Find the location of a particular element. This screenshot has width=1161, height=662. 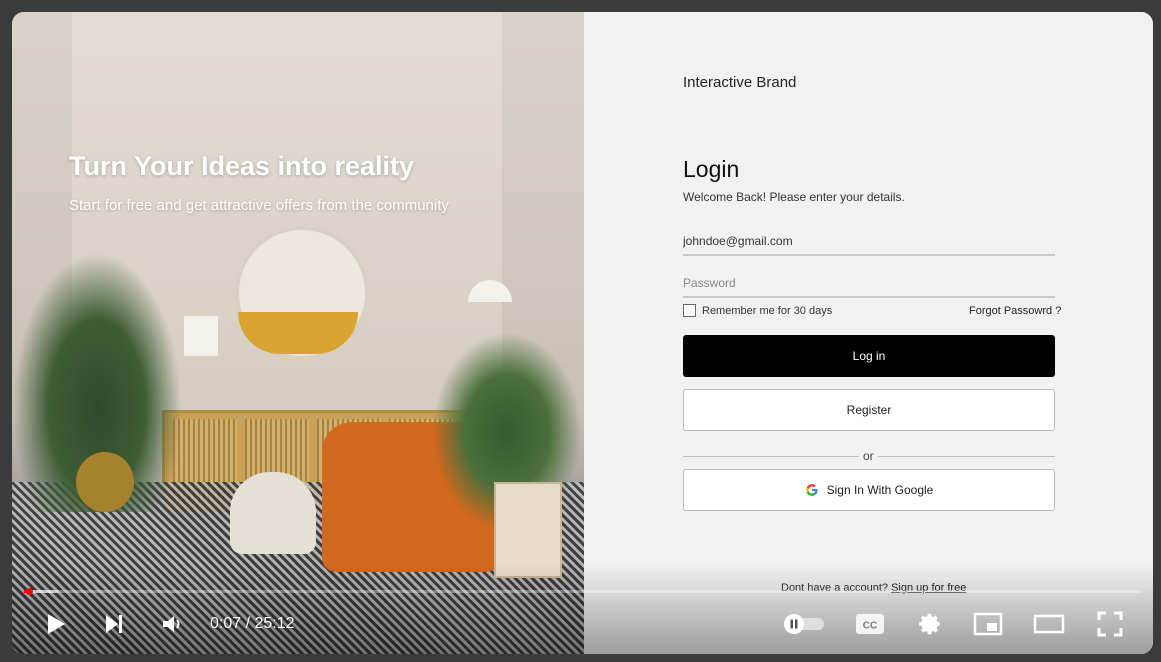

google-signin-button: Sign In With Google is located at coordinates (869, 490).